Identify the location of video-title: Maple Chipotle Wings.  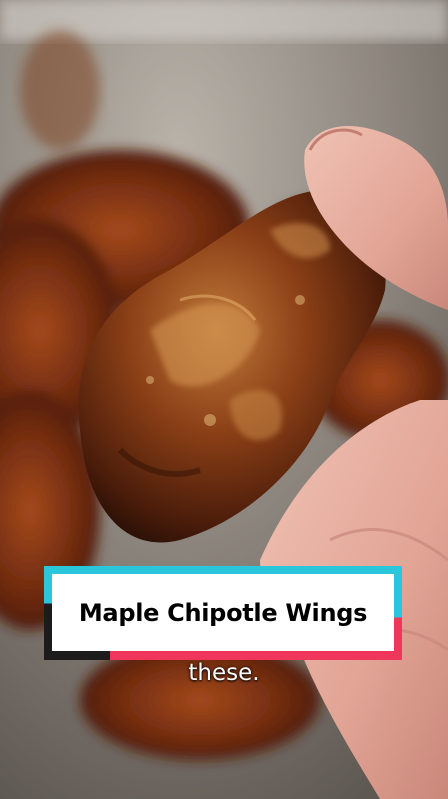
(223, 612).